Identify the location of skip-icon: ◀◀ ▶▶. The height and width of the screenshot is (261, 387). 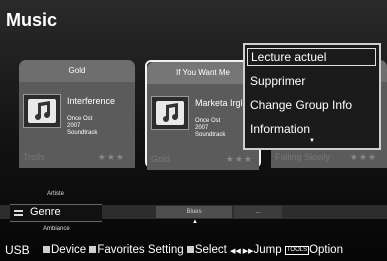
(242, 251).